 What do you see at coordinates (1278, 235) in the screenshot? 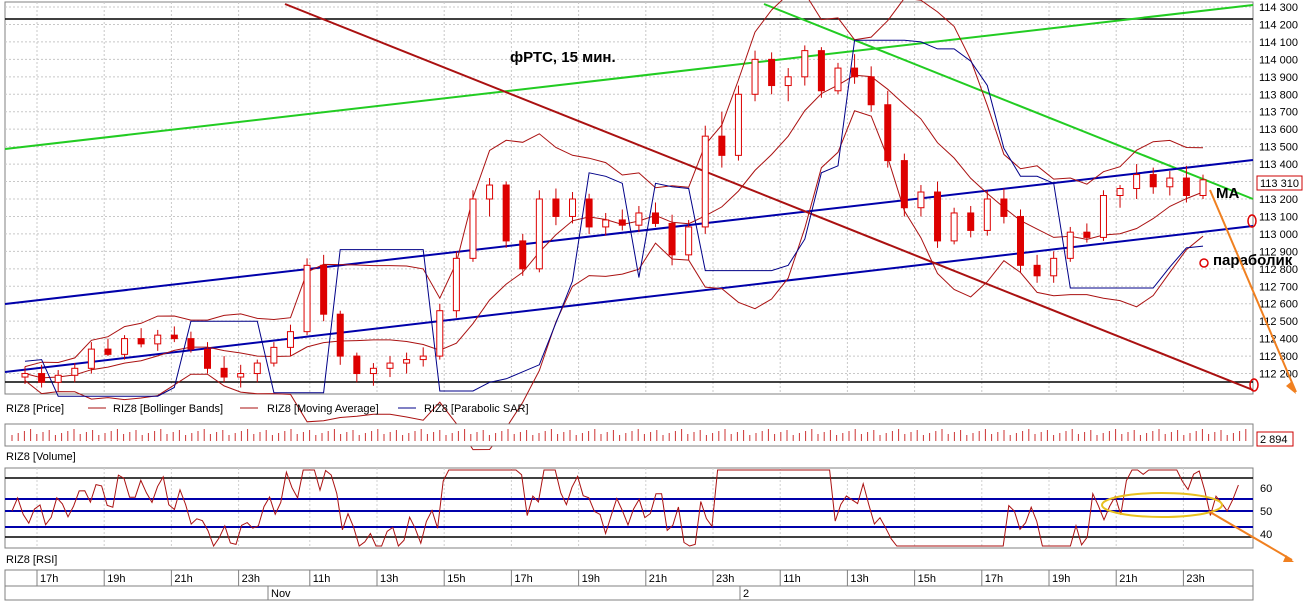
I see `price-tick-label: 113 000` at bounding box center [1278, 235].